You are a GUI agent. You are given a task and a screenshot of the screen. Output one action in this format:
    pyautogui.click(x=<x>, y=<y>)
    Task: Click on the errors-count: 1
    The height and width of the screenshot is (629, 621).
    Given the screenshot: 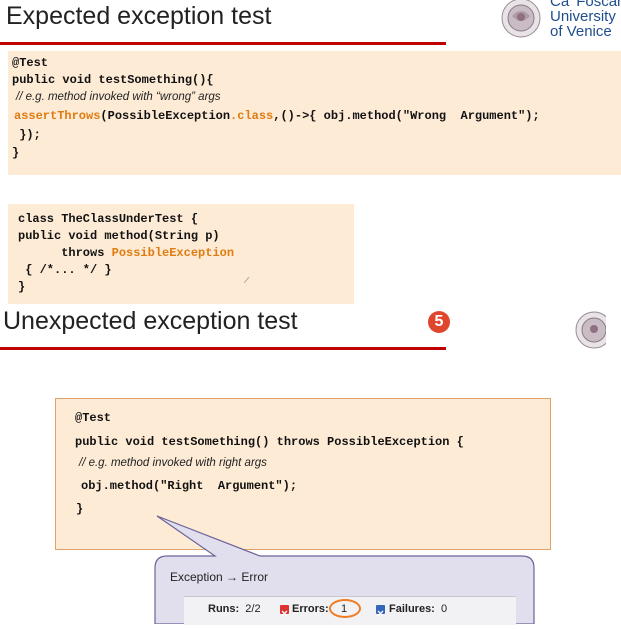 What is the action you would take?
    pyautogui.click(x=344, y=609)
    